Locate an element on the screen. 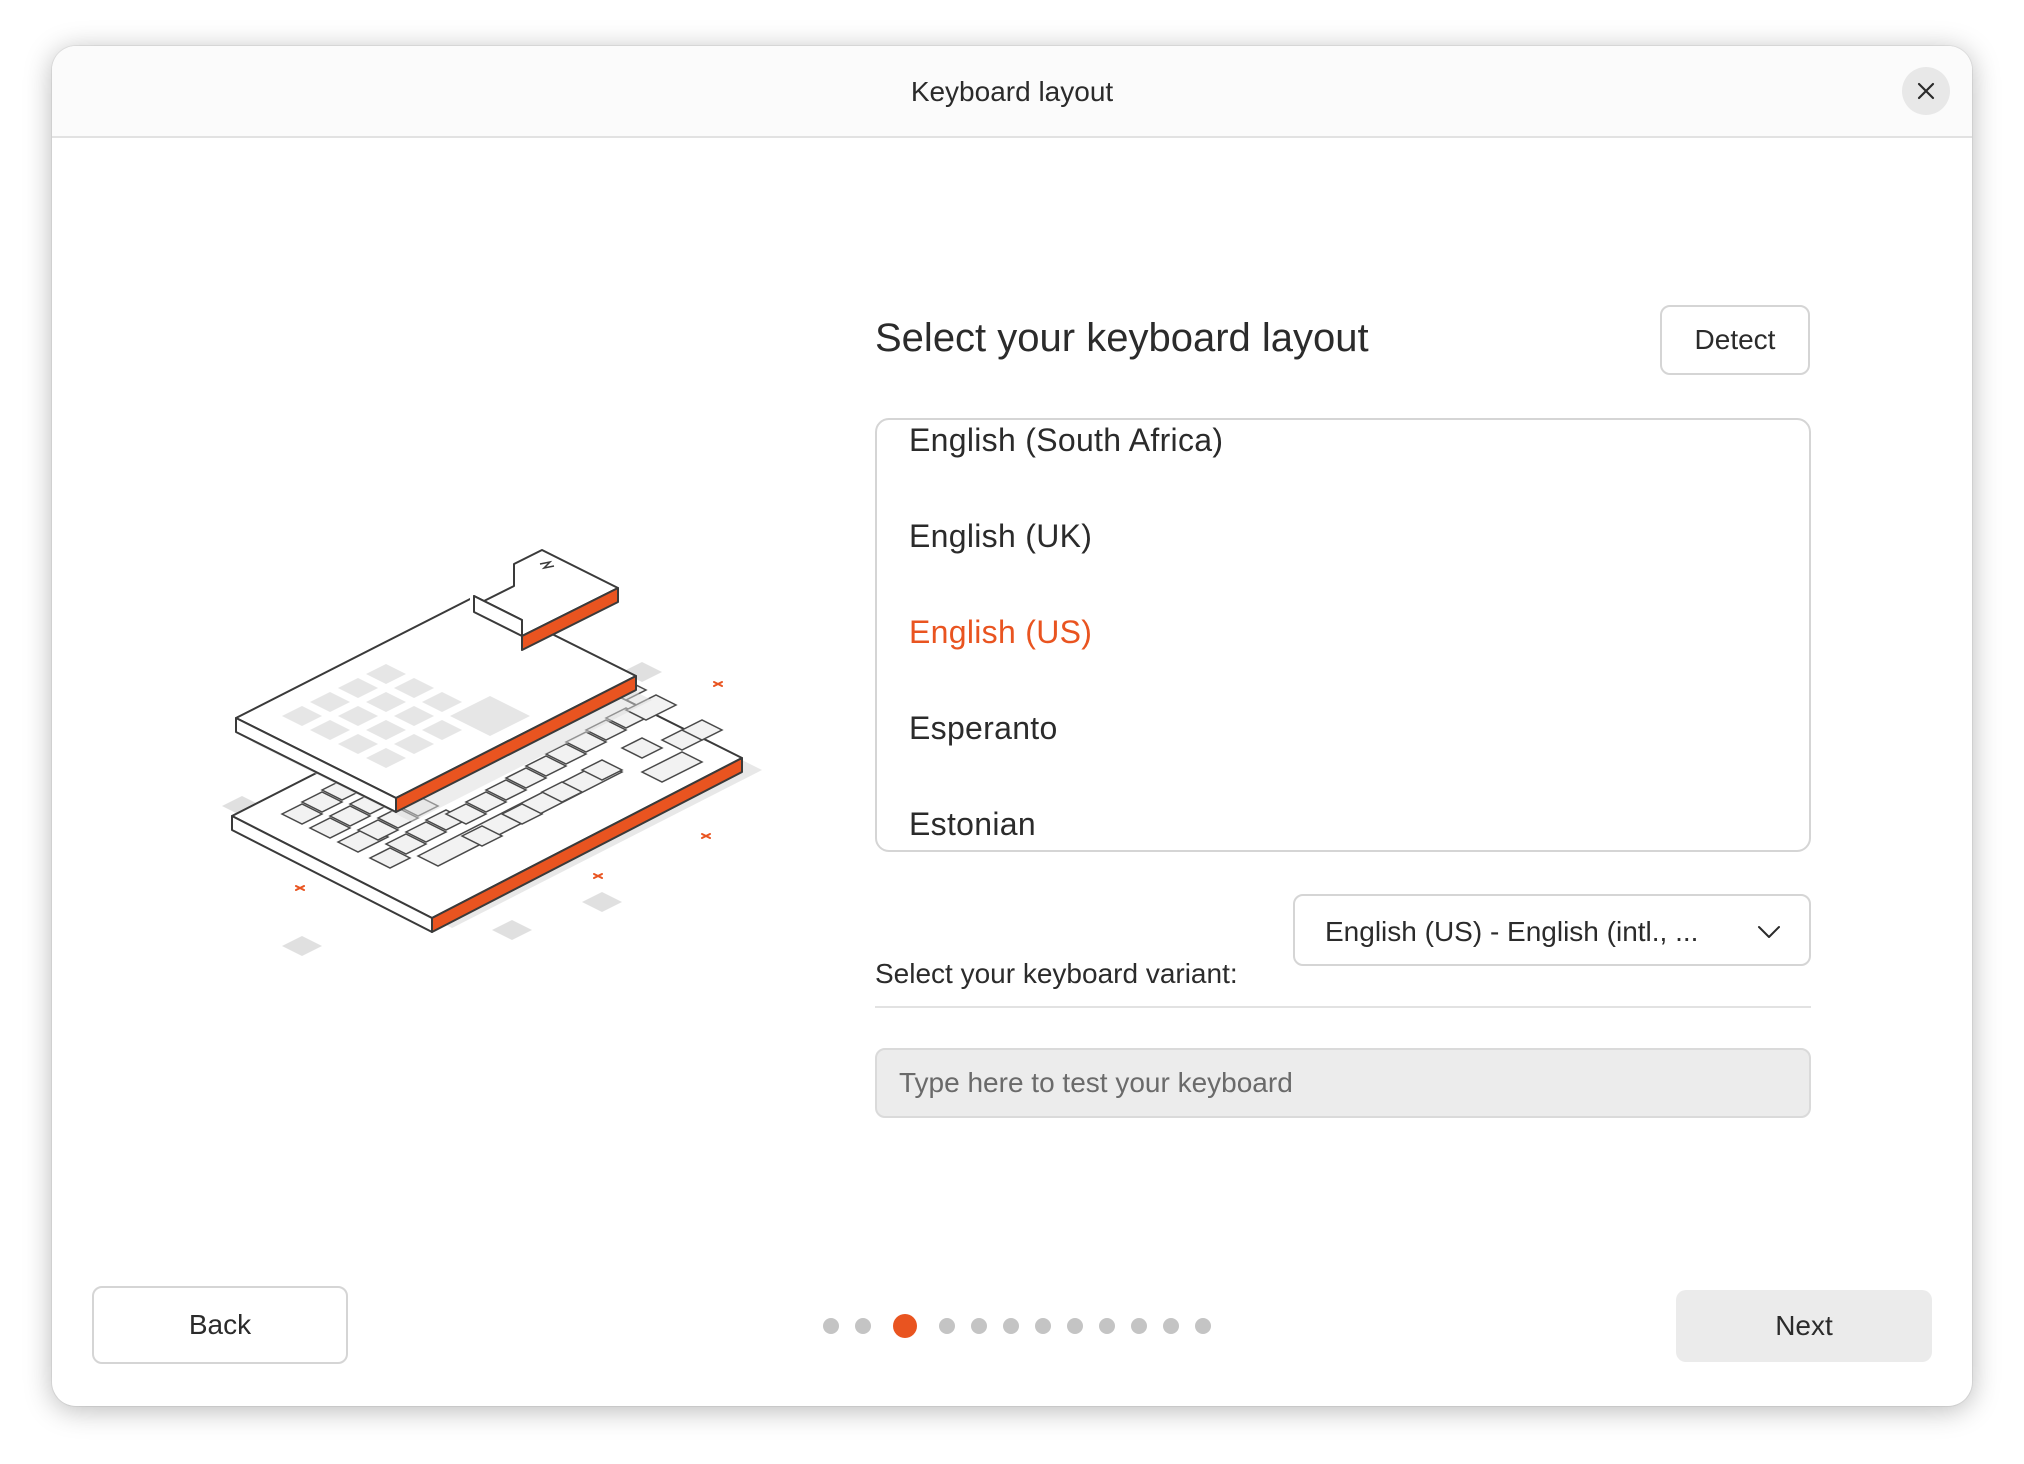 This screenshot has width=2024, height=1464. keyboard-test-input is located at coordinates (1343, 1083).